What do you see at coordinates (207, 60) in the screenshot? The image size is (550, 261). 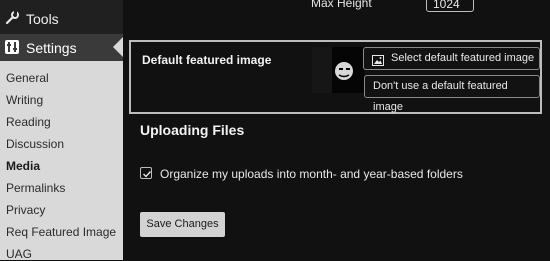 I see `default-featured-image-title: Default featured image` at bounding box center [207, 60].